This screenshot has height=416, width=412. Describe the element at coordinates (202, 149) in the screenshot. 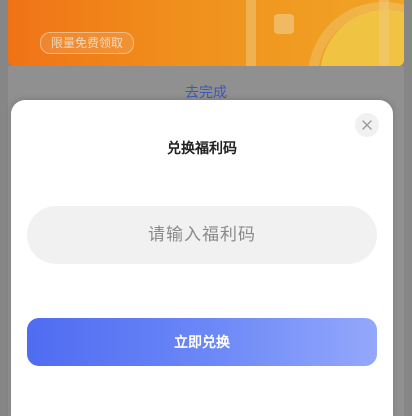

I see `dialog-title: 兑换福利码` at that location.